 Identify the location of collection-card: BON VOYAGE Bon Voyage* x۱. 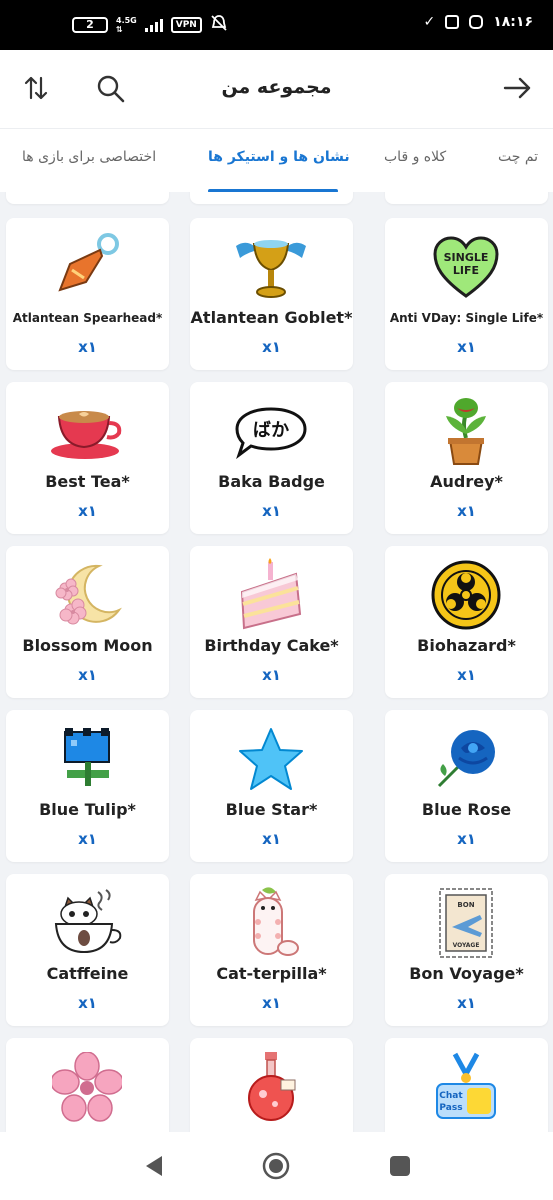
(466, 950).